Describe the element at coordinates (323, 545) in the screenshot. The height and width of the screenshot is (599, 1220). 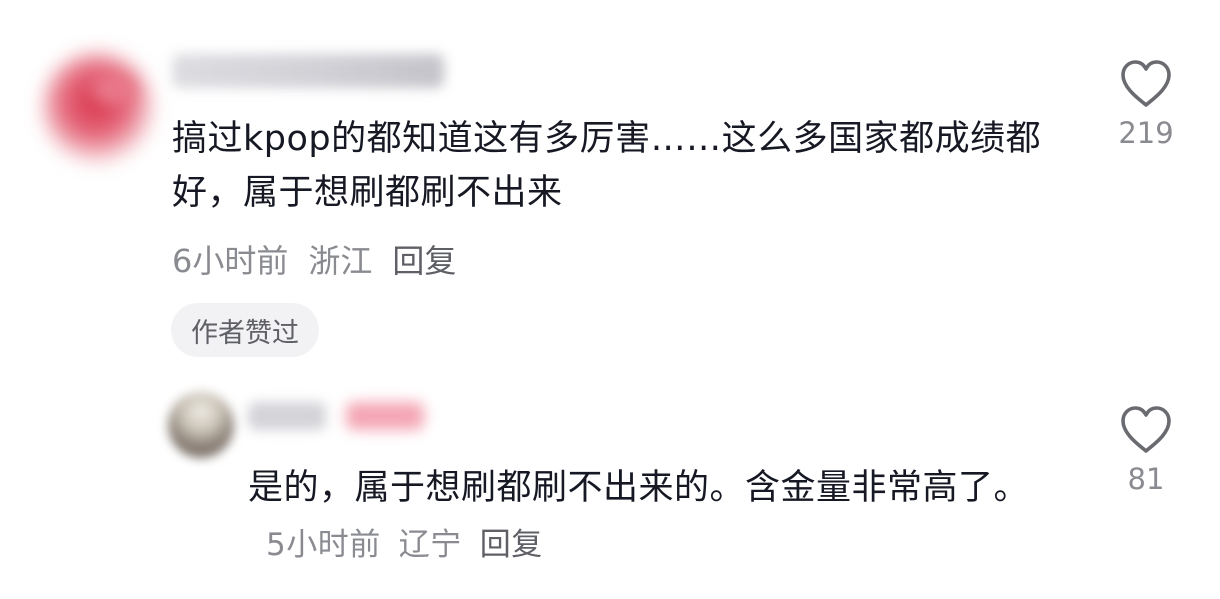
I see `reply-timestamp: 5小时前` at that location.